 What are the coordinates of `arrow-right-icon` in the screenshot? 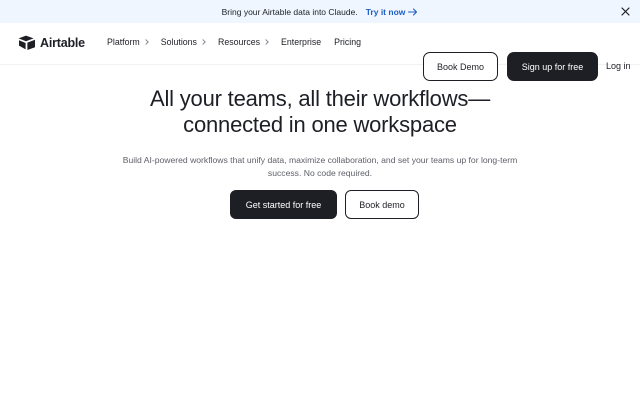 It's located at (413, 11).